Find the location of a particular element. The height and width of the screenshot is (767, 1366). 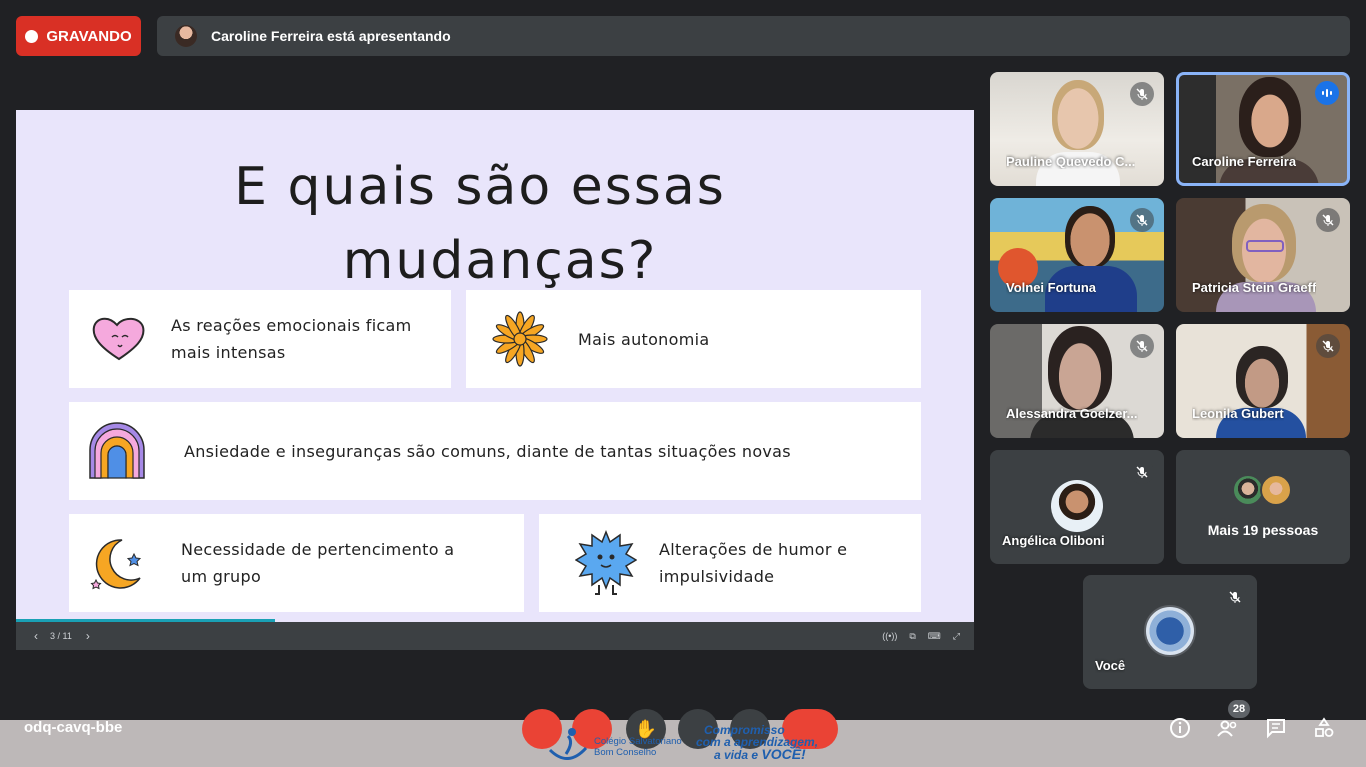

participant-name: Patricia Stein Graeff is located at coordinates (1254, 287).